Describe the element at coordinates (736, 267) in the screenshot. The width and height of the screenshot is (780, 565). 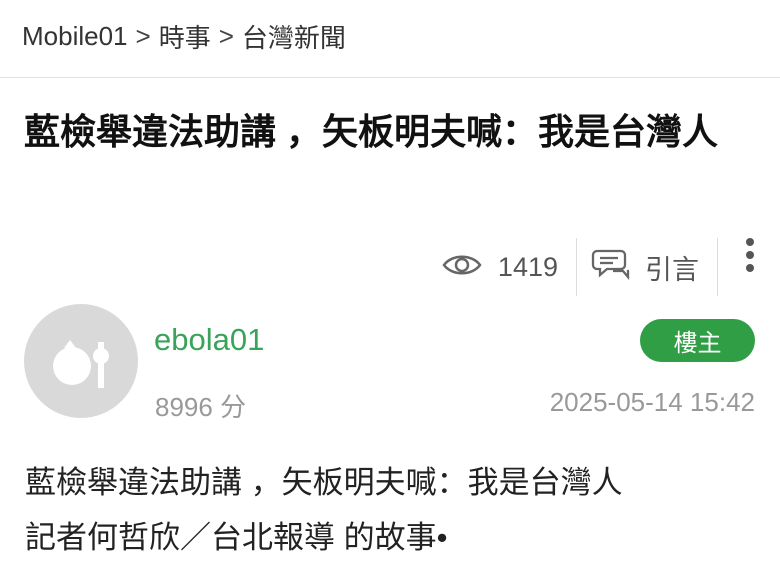
I see `more-vertical-icon` at that location.